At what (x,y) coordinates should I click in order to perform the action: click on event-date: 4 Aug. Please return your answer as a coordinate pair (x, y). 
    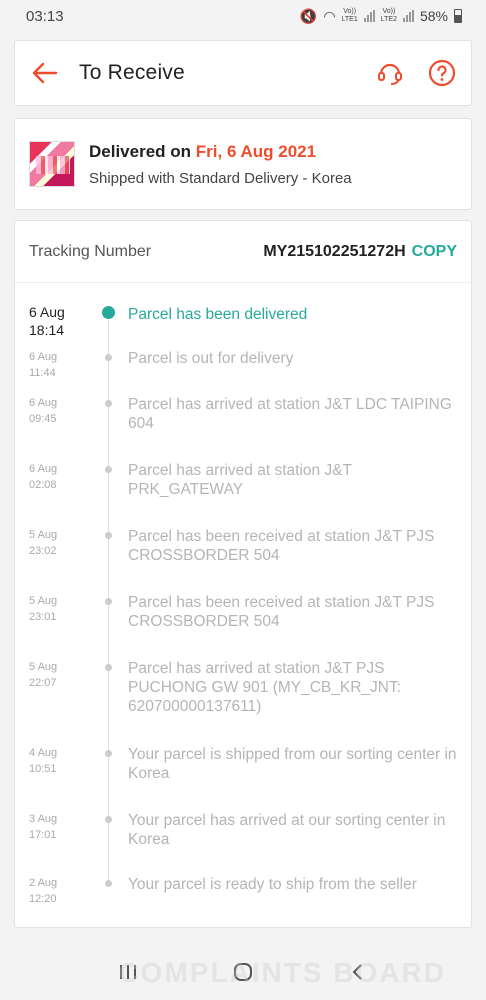
    Looking at the image, I should click on (43, 753).